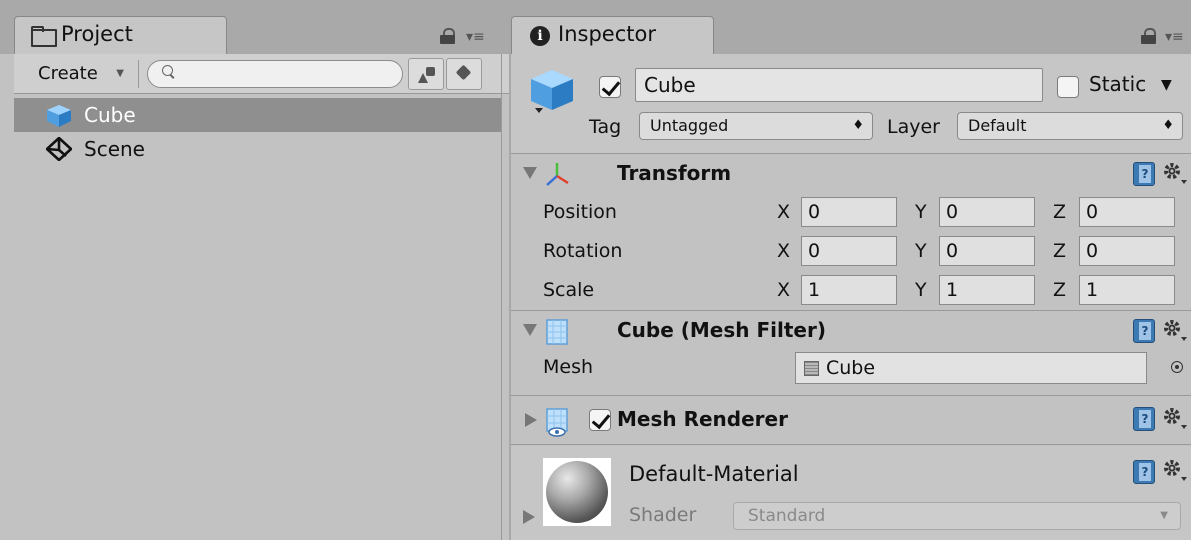  Describe the element at coordinates (59, 116) in the screenshot. I see `cube-icon` at that location.